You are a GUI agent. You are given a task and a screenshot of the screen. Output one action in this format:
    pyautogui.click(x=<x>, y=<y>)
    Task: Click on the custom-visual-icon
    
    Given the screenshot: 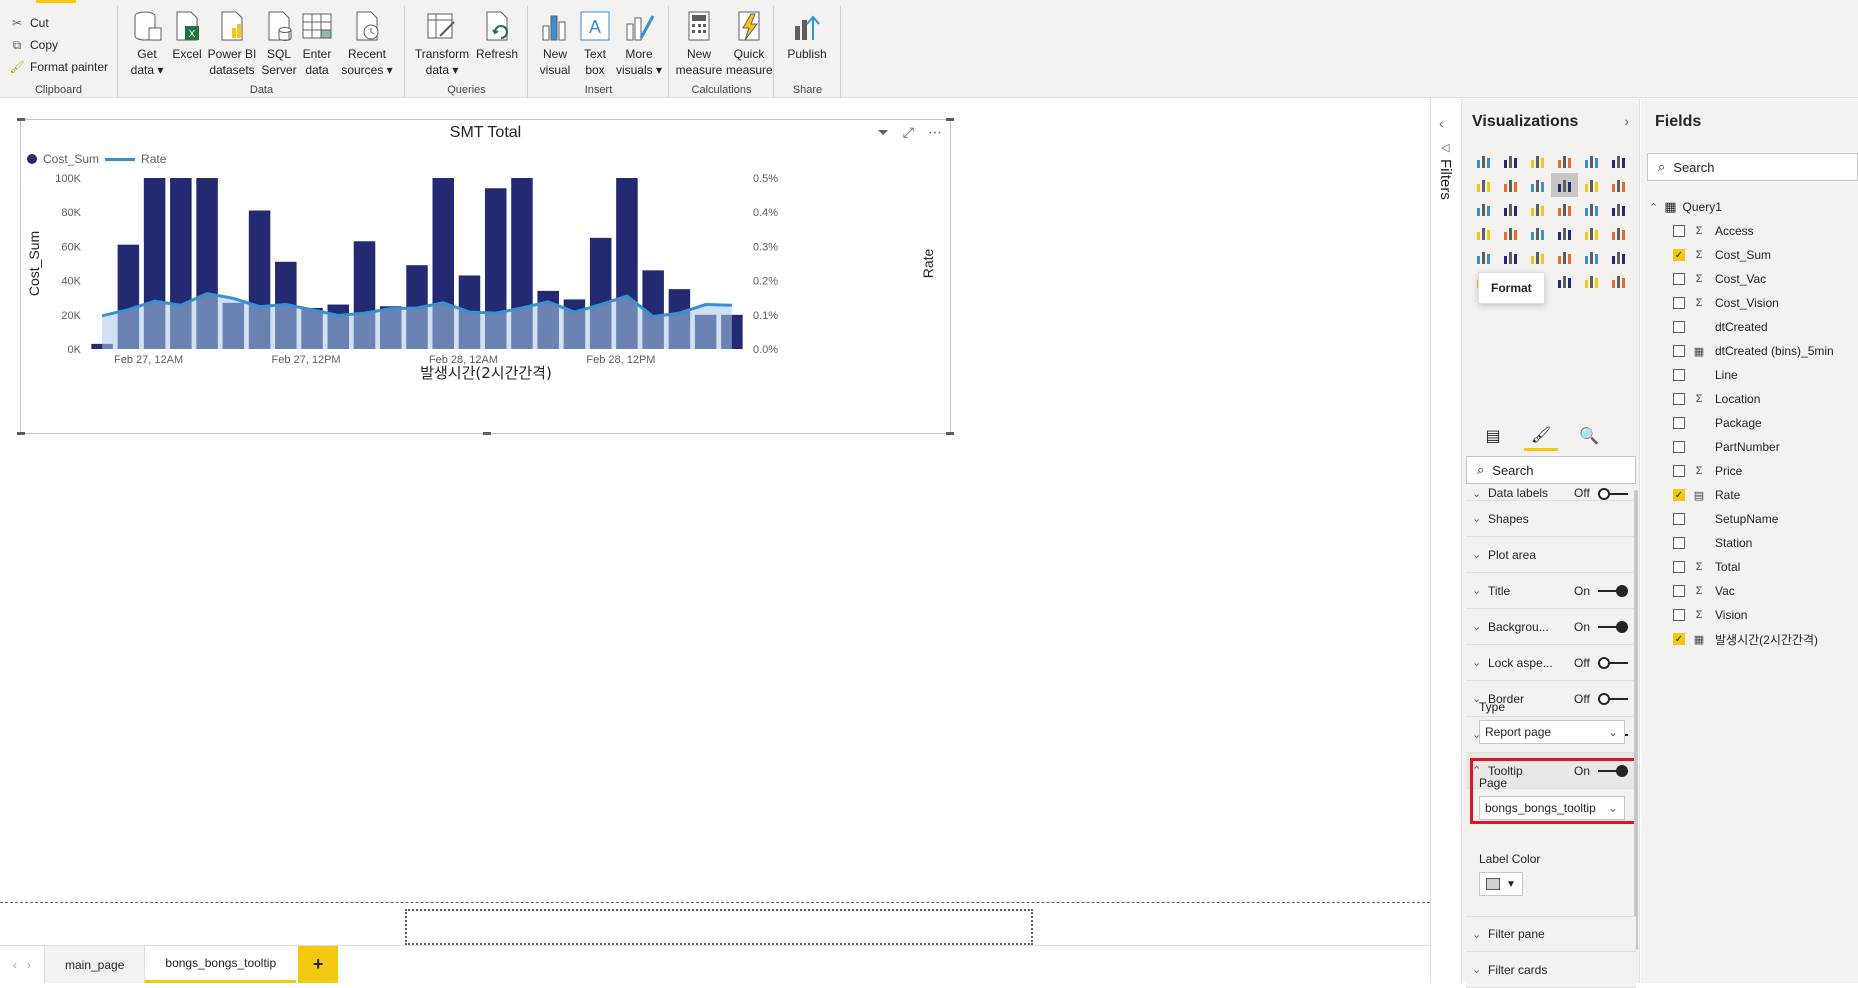 What is the action you would take?
    pyautogui.click(x=1618, y=281)
    